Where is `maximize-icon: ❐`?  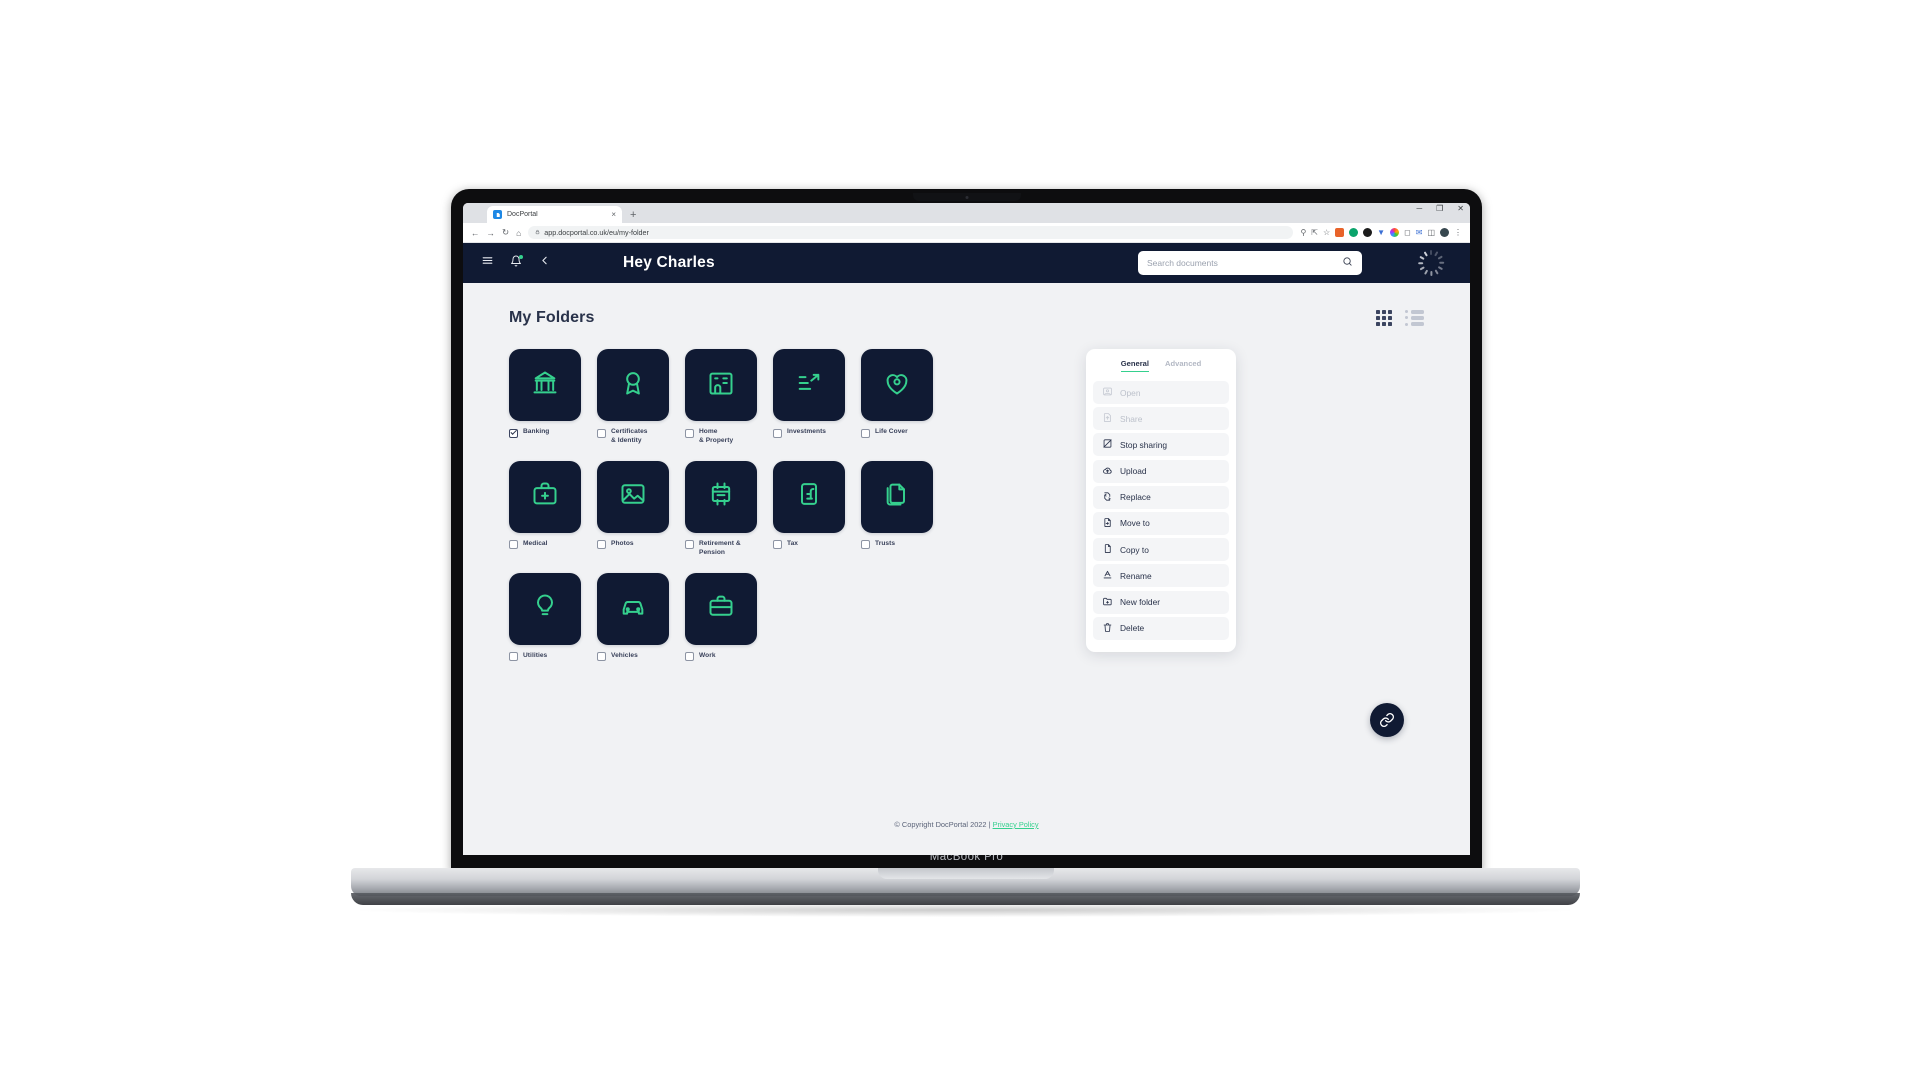 maximize-icon: ❐ is located at coordinates (1439, 208).